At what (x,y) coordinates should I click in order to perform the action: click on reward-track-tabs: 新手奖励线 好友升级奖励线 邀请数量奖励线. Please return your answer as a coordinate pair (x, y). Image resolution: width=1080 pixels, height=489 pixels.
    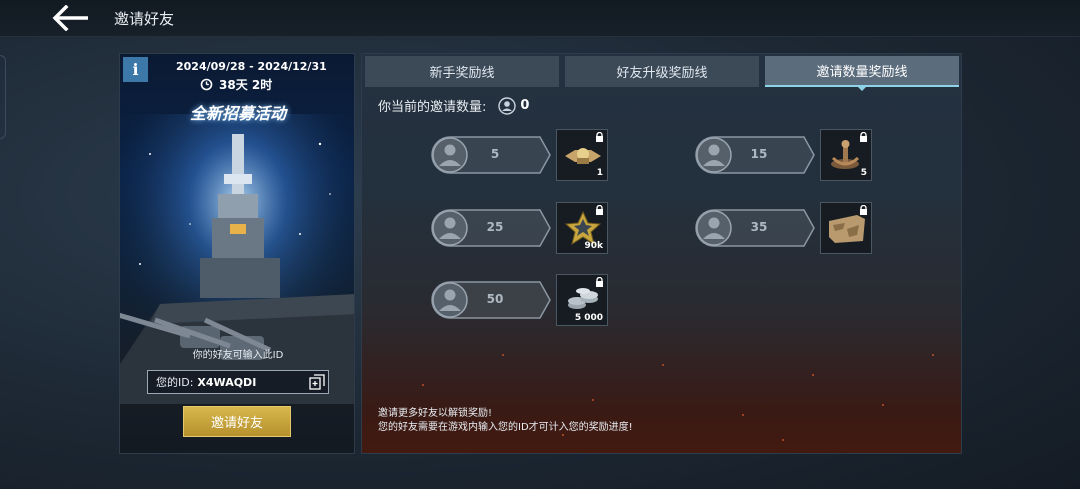
    Looking at the image, I should click on (662, 73).